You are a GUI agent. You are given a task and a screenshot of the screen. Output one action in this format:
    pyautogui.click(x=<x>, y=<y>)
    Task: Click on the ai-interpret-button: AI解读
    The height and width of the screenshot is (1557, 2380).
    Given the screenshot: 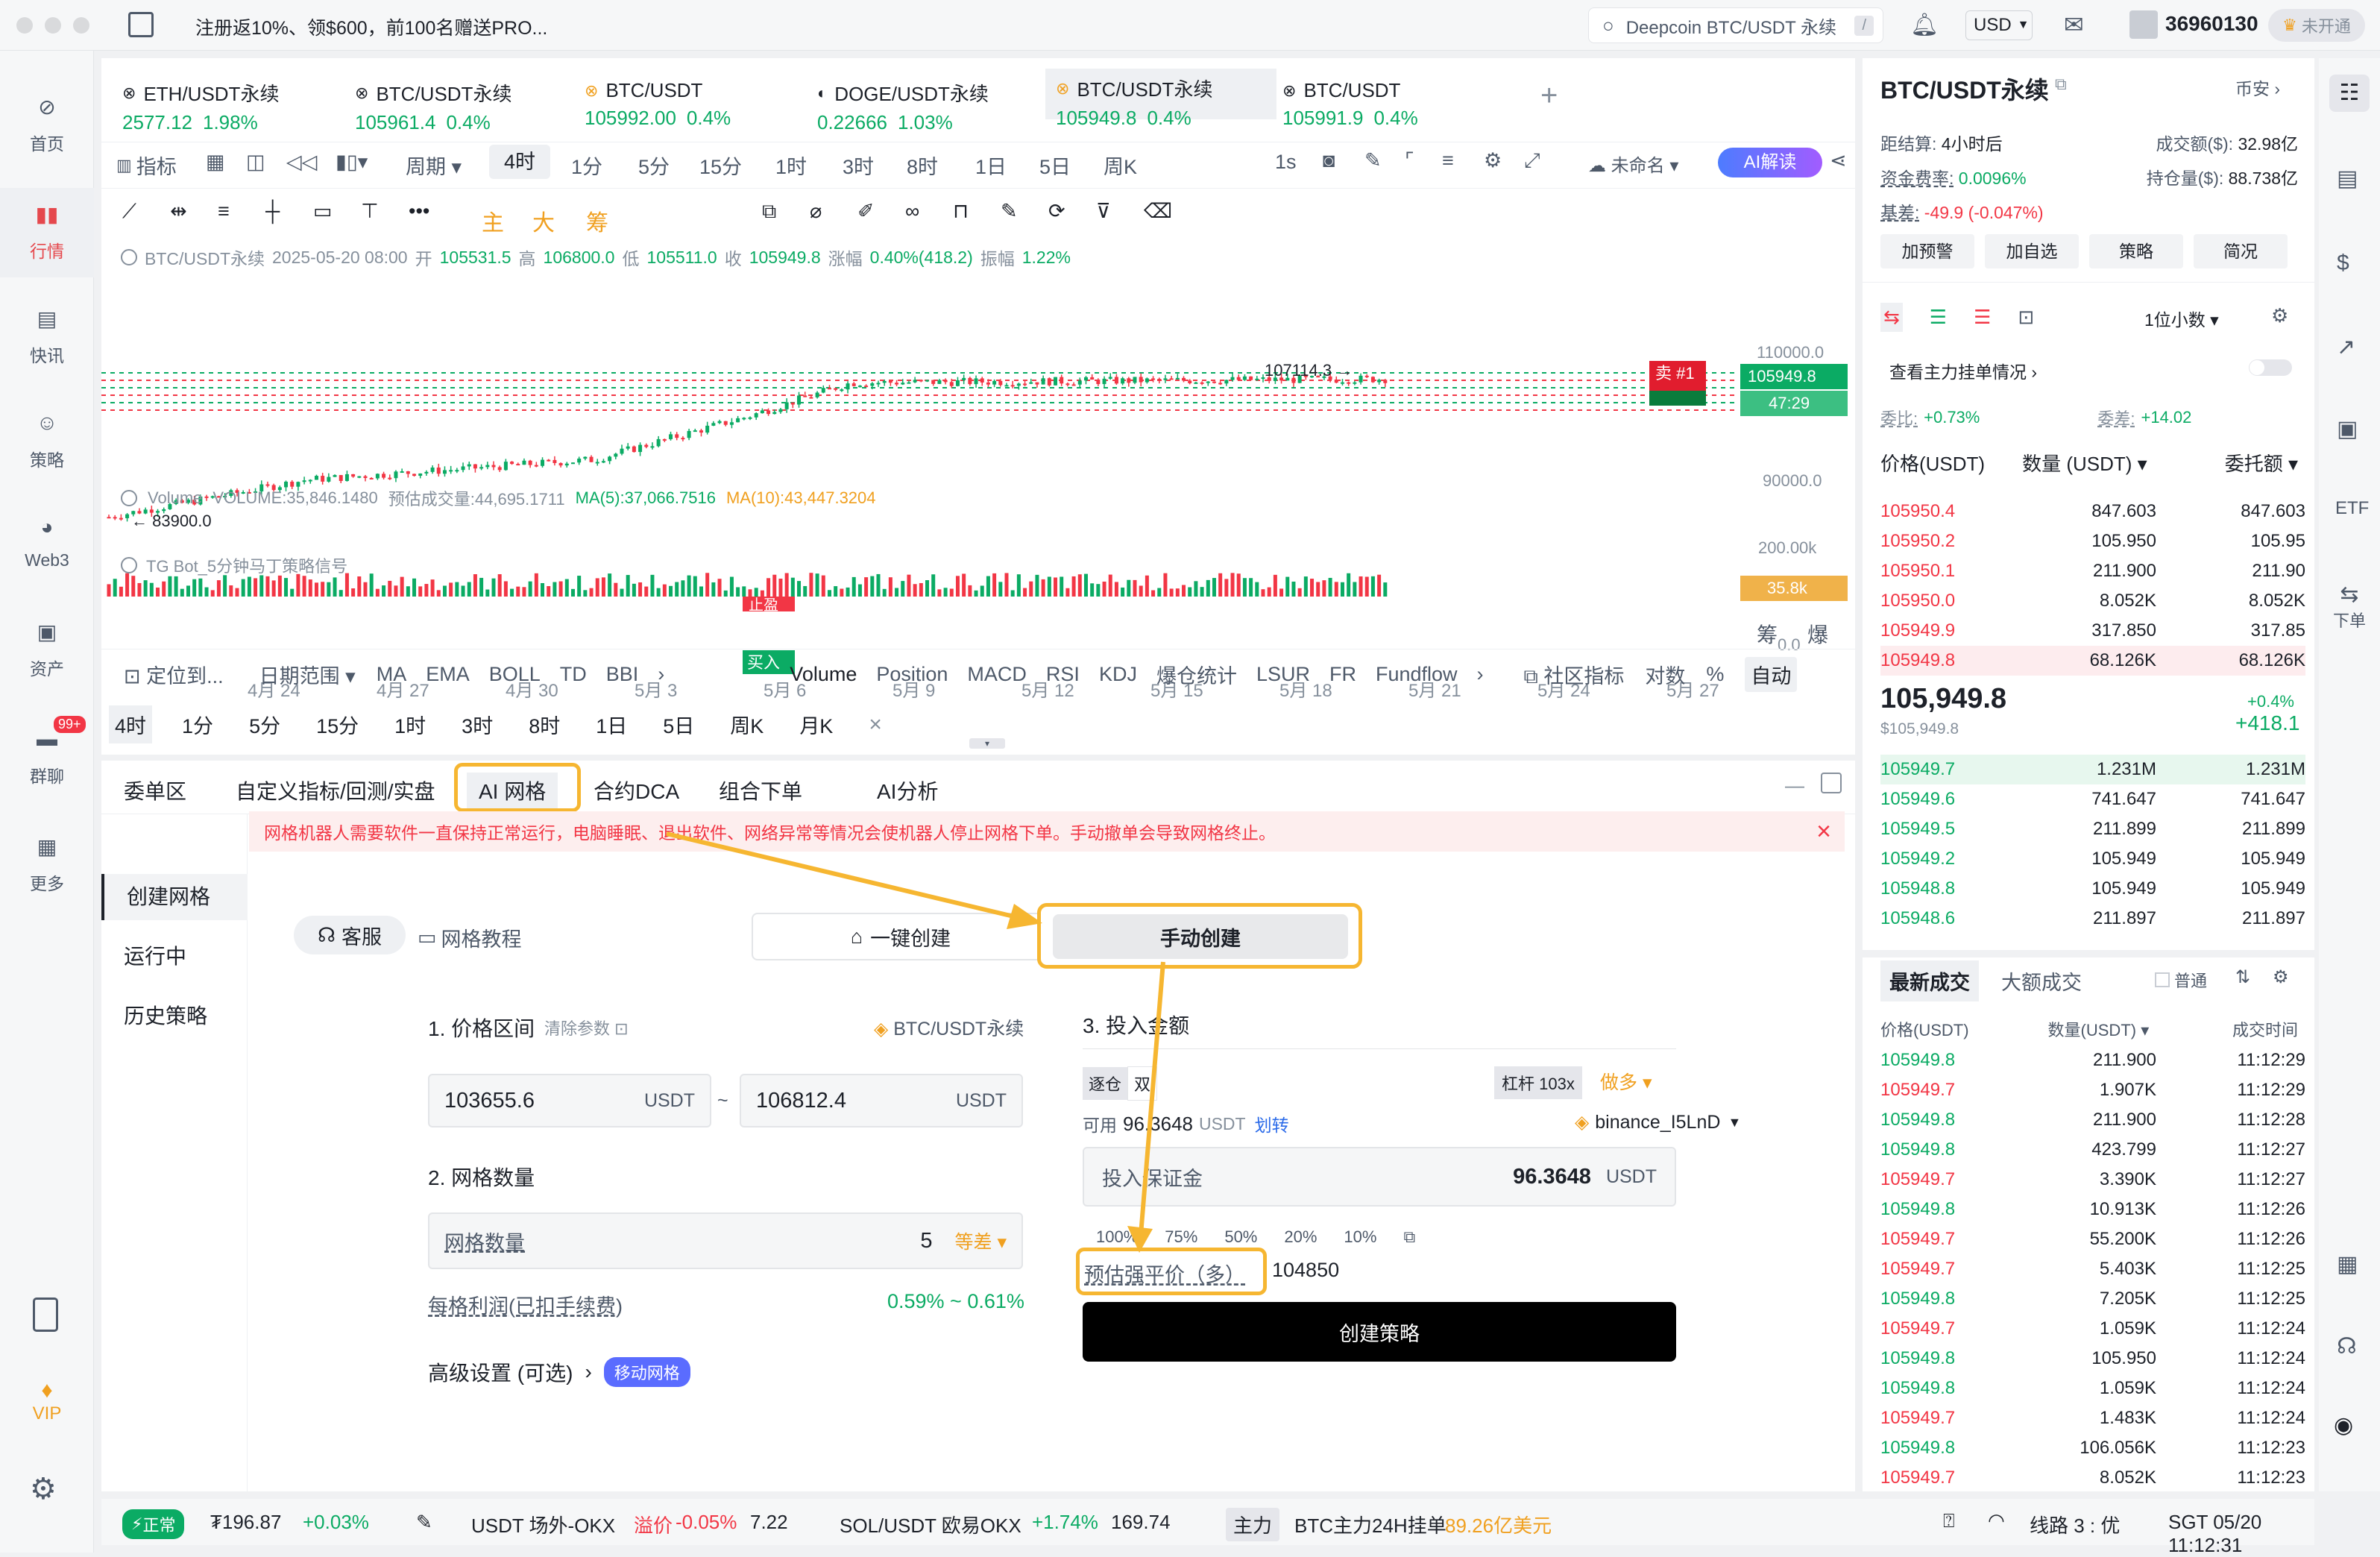 What is the action you would take?
    pyautogui.click(x=1770, y=162)
    